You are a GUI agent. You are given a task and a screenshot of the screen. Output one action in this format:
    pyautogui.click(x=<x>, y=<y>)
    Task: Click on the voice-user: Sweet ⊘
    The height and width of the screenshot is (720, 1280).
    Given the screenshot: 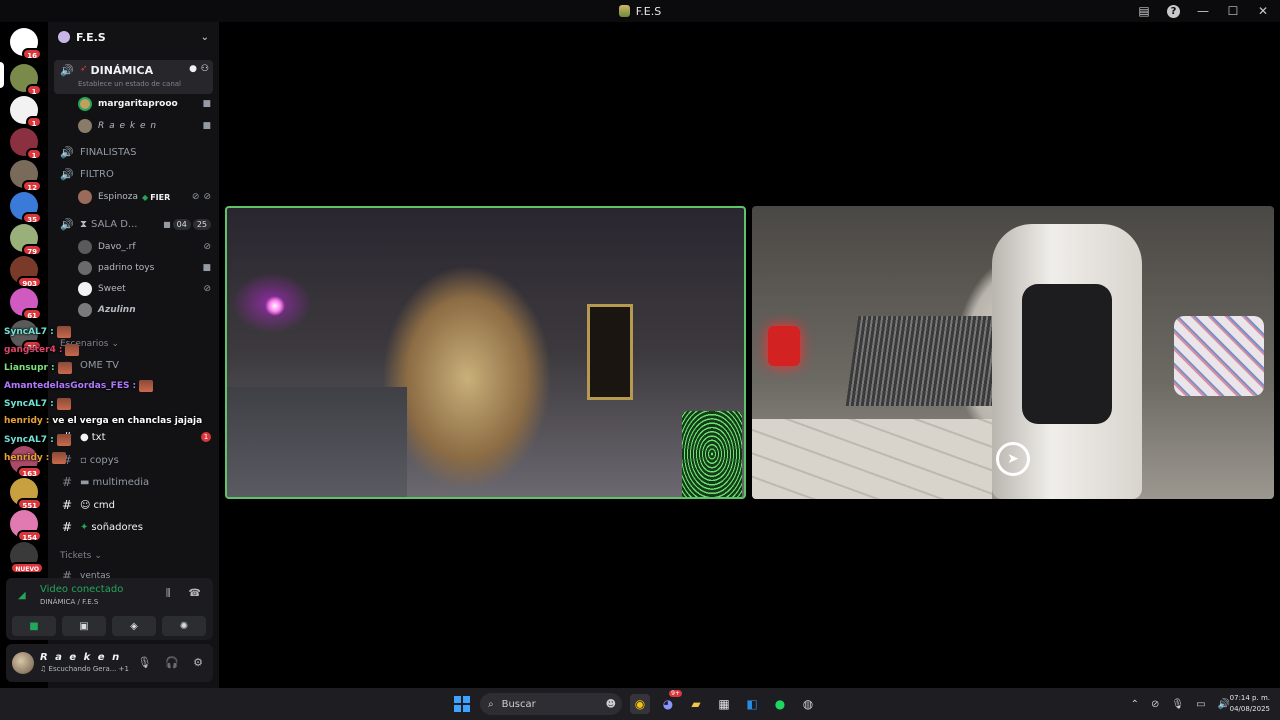 What is the action you would take?
    pyautogui.click(x=133, y=289)
    